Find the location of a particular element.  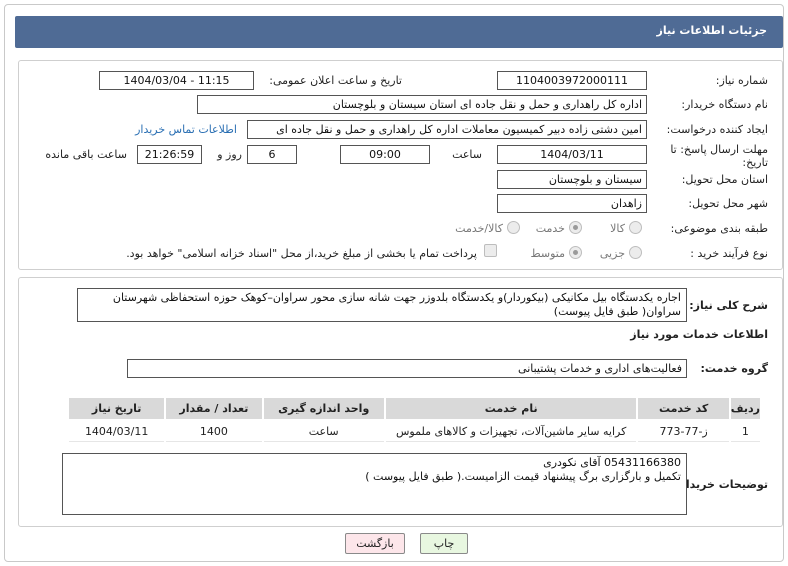

print-button: چاپ is located at coordinates (444, 543).